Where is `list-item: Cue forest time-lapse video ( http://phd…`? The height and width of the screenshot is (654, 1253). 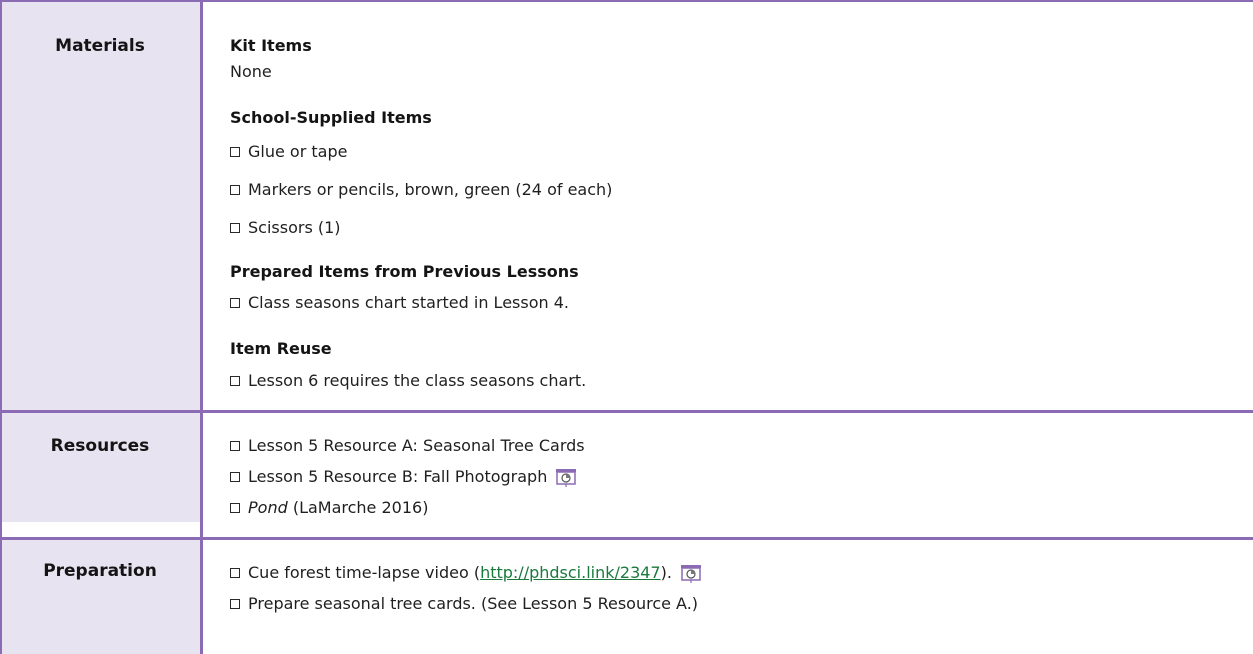
list-item: Cue forest time-lapse video ( http://phd… is located at coordinates (466, 573).